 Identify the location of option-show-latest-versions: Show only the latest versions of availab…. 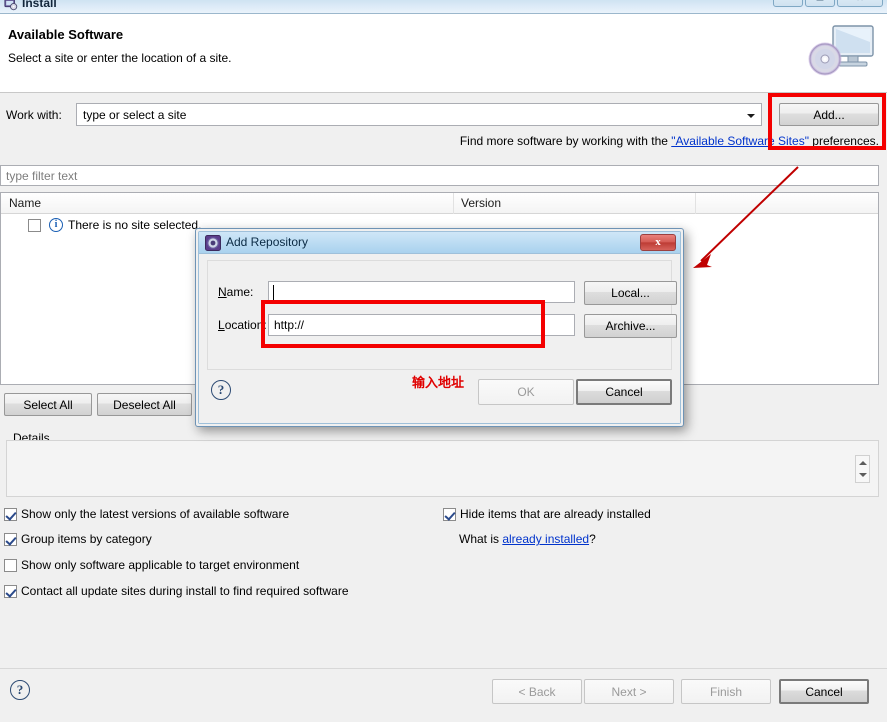
(147, 514).